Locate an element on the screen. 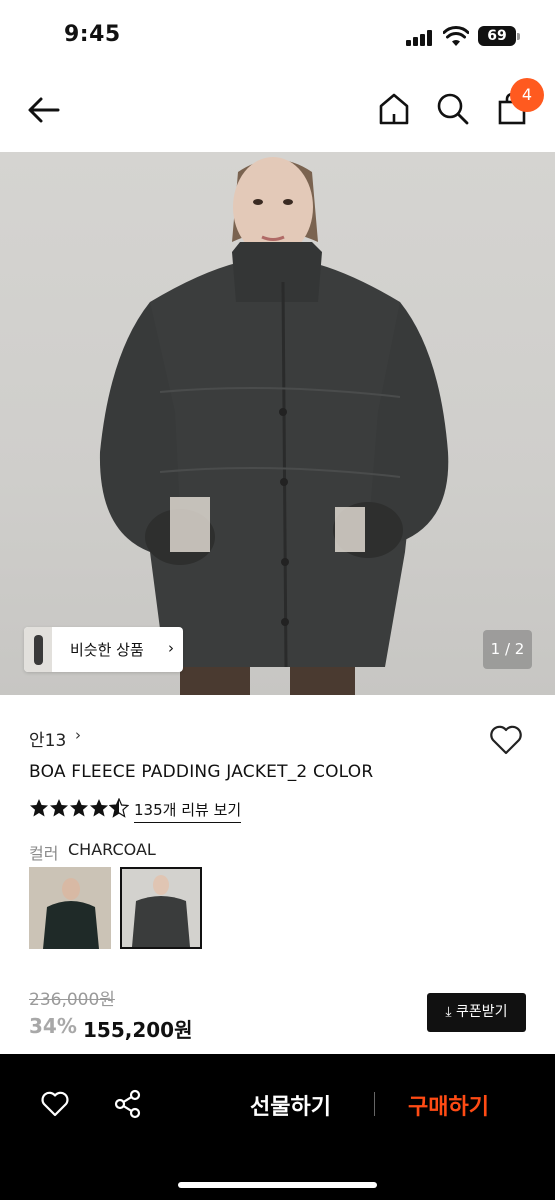  home-icon is located at coordinates (394, 109).